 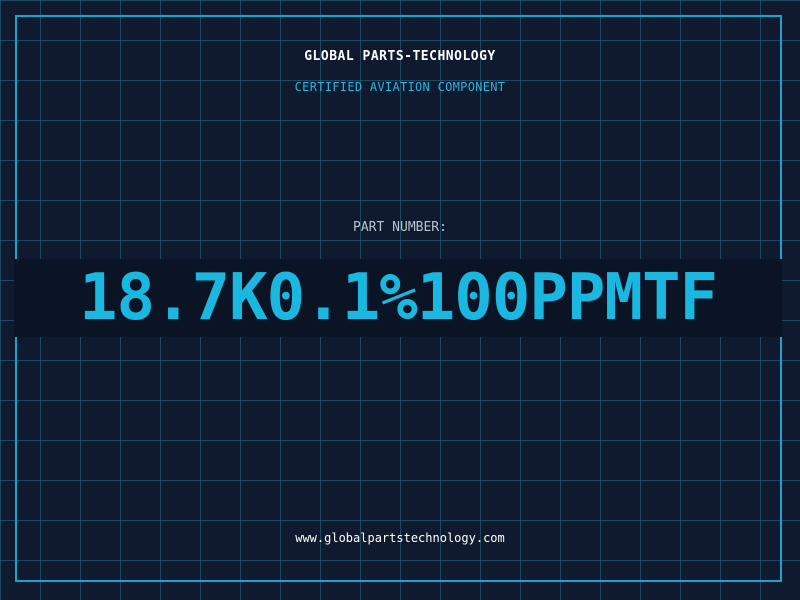 I want to click on part-number-value: 18.7K0.1%100PPMTF, so click(x=398, y=298).